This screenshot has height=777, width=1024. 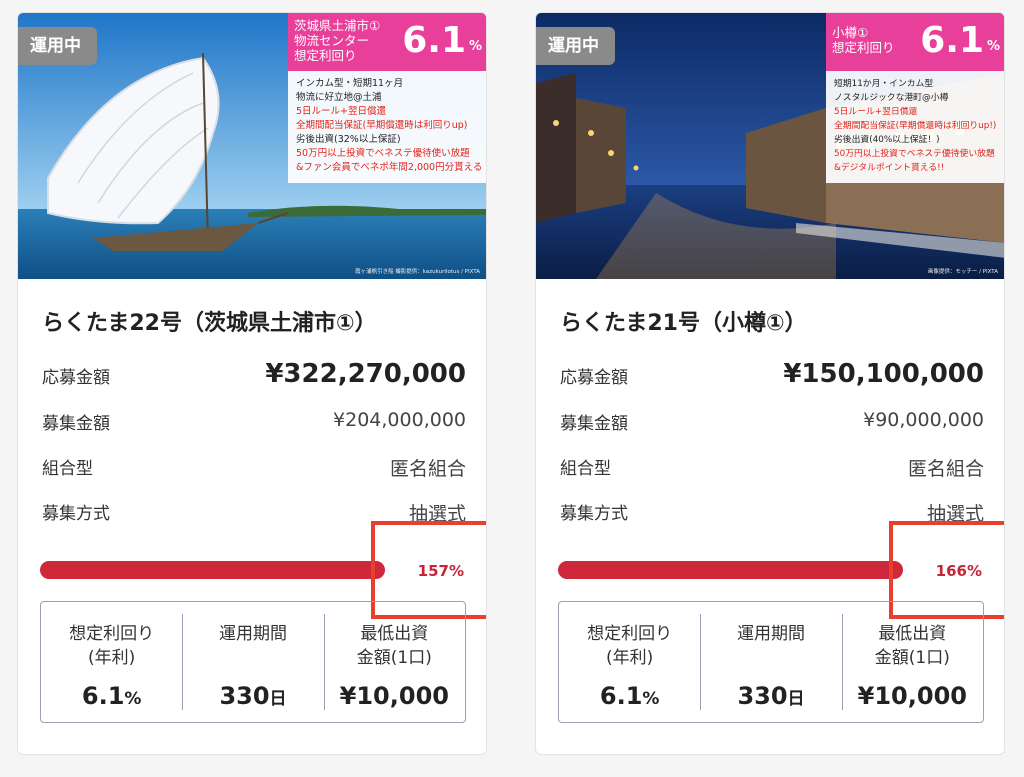 I want to click on promo-name: 小樽① 想定利回り, so click(x=863, y=40).